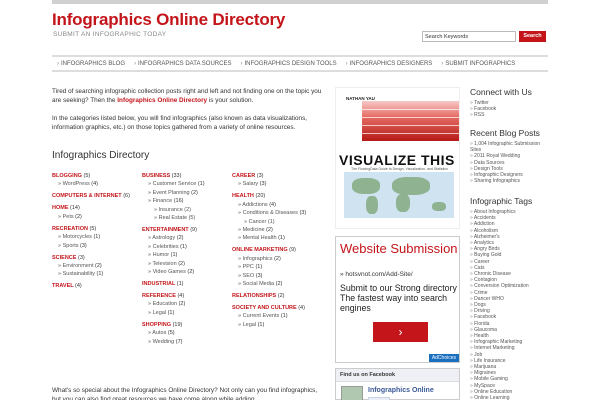  I want to click on category-count: (4), so click(301, 308).